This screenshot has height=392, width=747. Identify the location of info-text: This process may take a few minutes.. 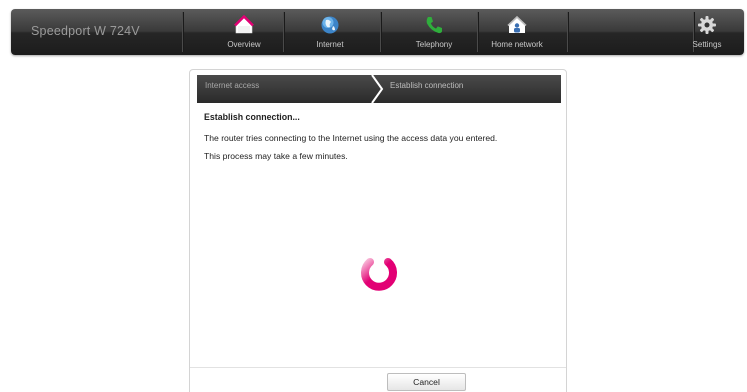
(276, 156).